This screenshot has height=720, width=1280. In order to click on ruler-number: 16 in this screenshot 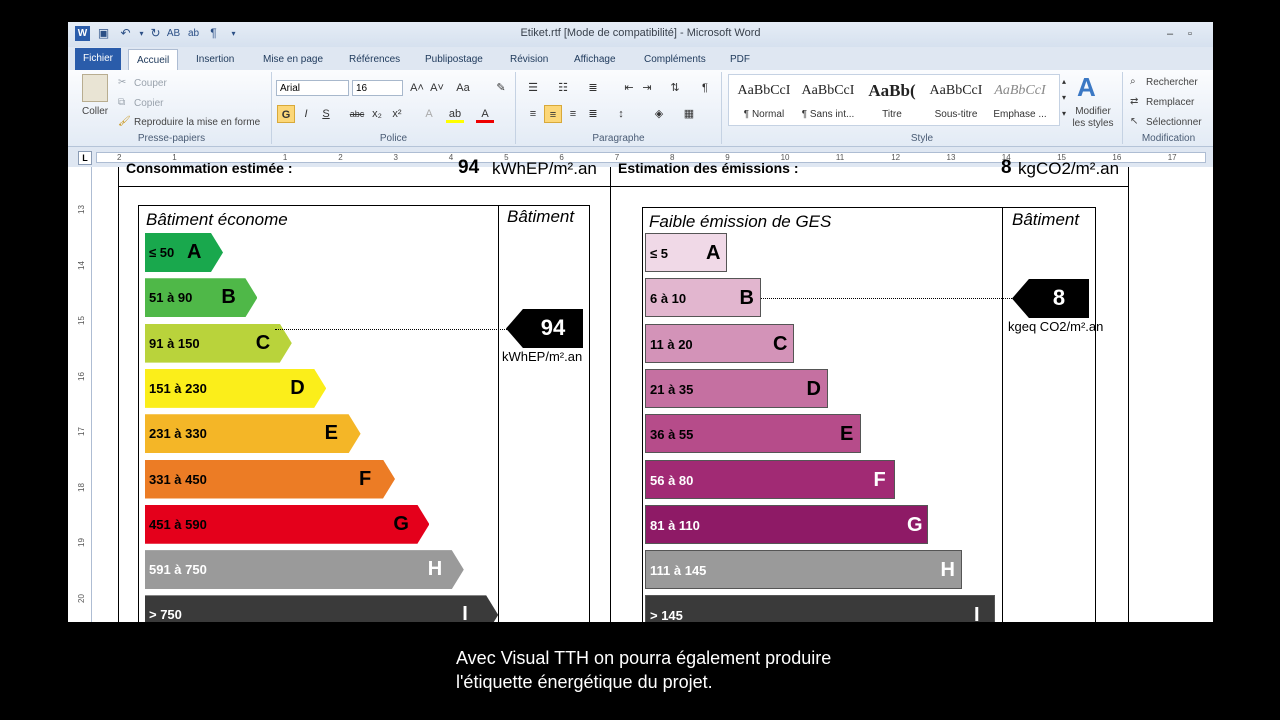, I will do `click(81, 376)`.